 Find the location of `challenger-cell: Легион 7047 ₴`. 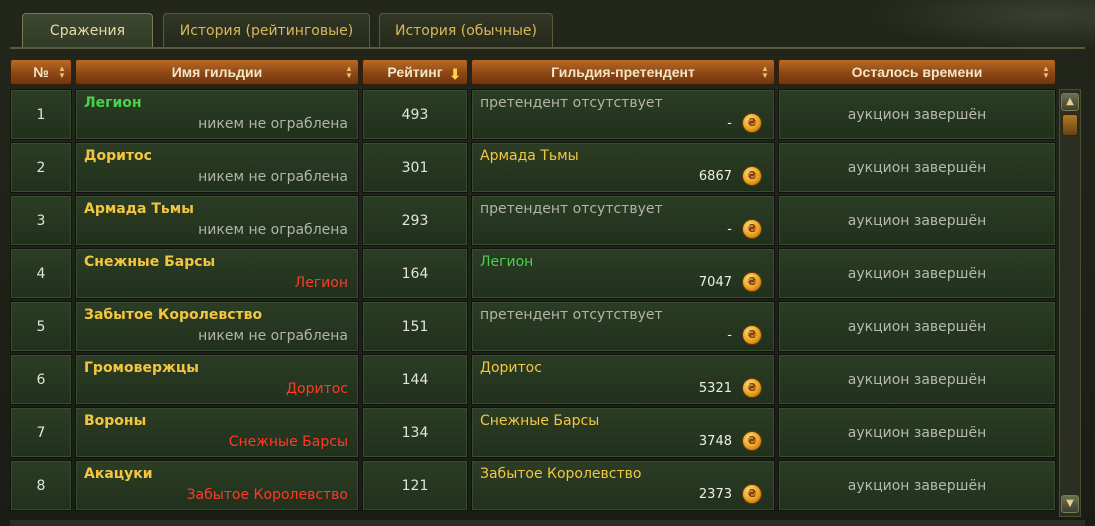

challenger-cell: Легион 7047 ₴ is located at coordinates (623, 273).